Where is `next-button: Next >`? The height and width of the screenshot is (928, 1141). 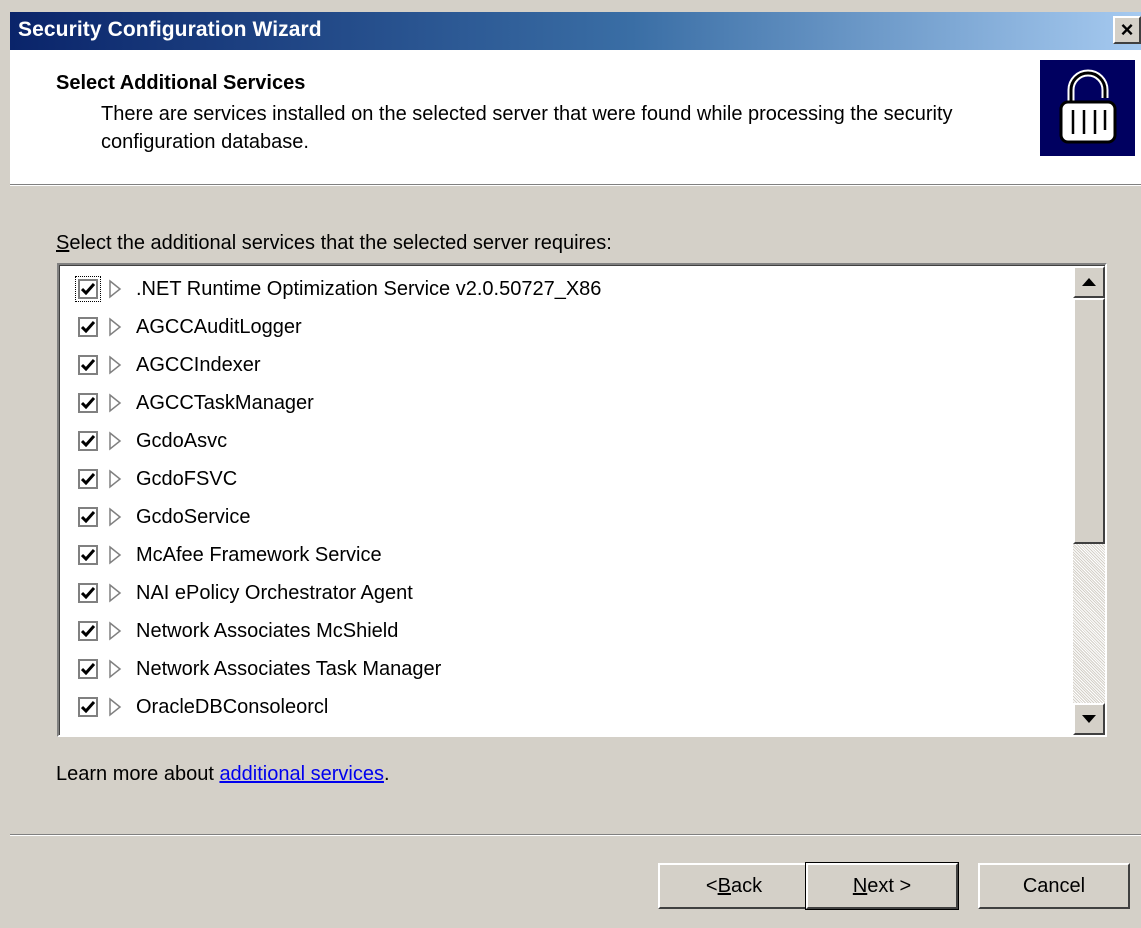
next-button: Next > is located at coordinates (882, 886).